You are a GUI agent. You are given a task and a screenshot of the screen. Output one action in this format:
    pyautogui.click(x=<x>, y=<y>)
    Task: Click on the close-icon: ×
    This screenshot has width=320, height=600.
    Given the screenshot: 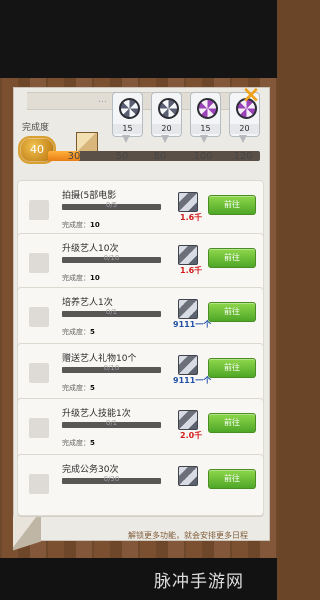 What is the action you would take?
    pyautogui.click(x=251, y=95)
    